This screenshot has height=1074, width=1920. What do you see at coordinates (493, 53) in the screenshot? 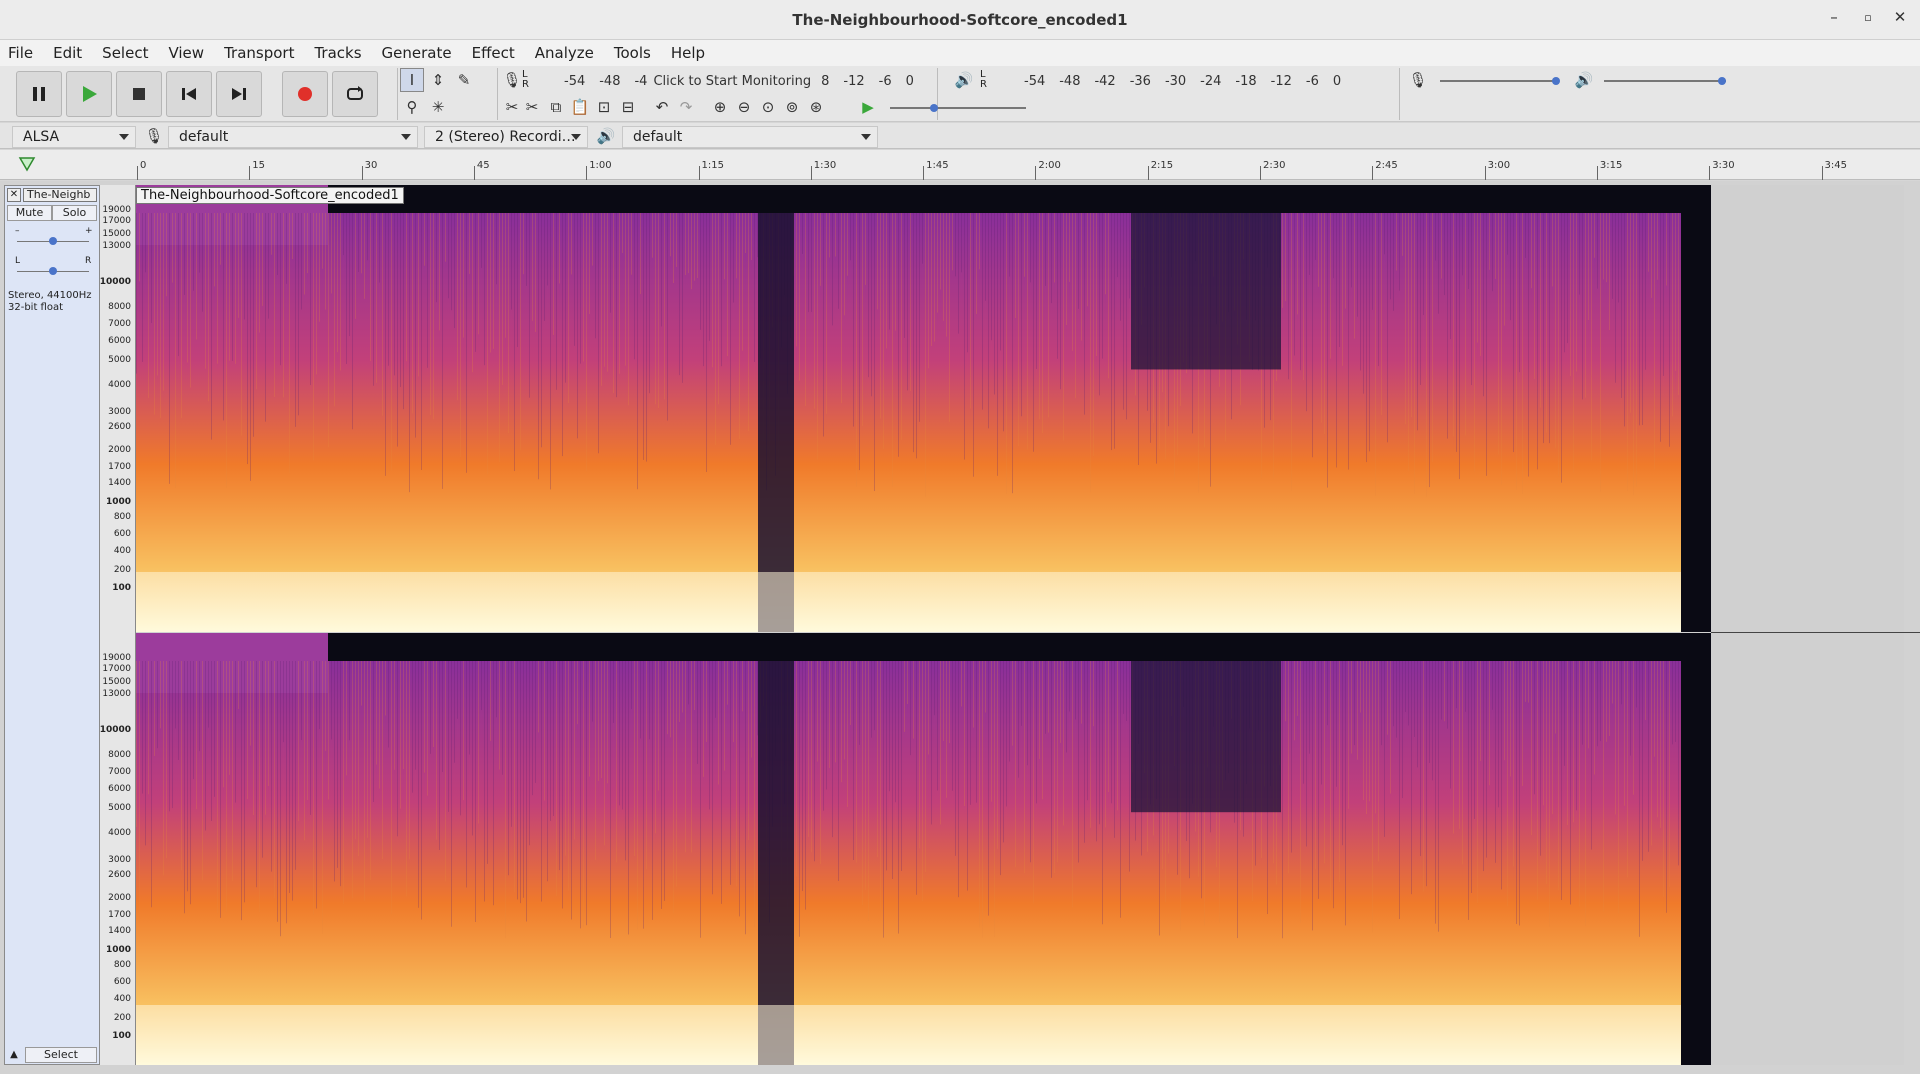
I see `menu-effect: Effect` at bounding box center [493, 53].